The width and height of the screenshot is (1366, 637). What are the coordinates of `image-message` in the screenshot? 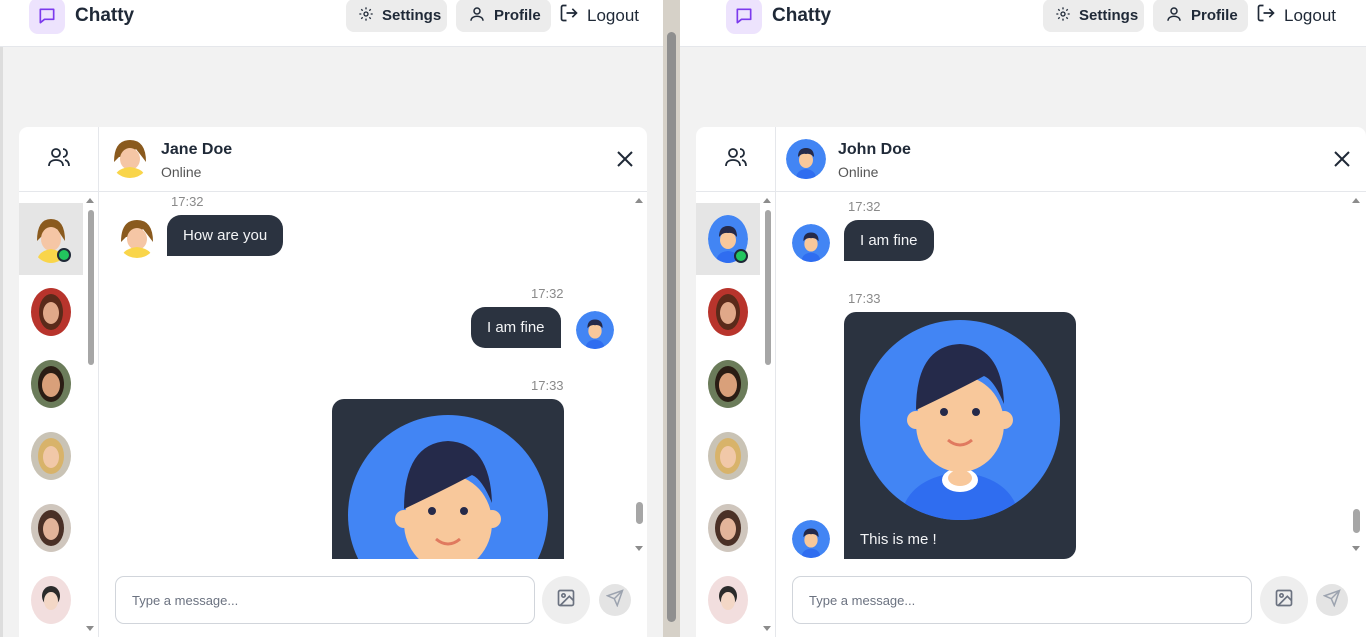 It's located at (448, 479).